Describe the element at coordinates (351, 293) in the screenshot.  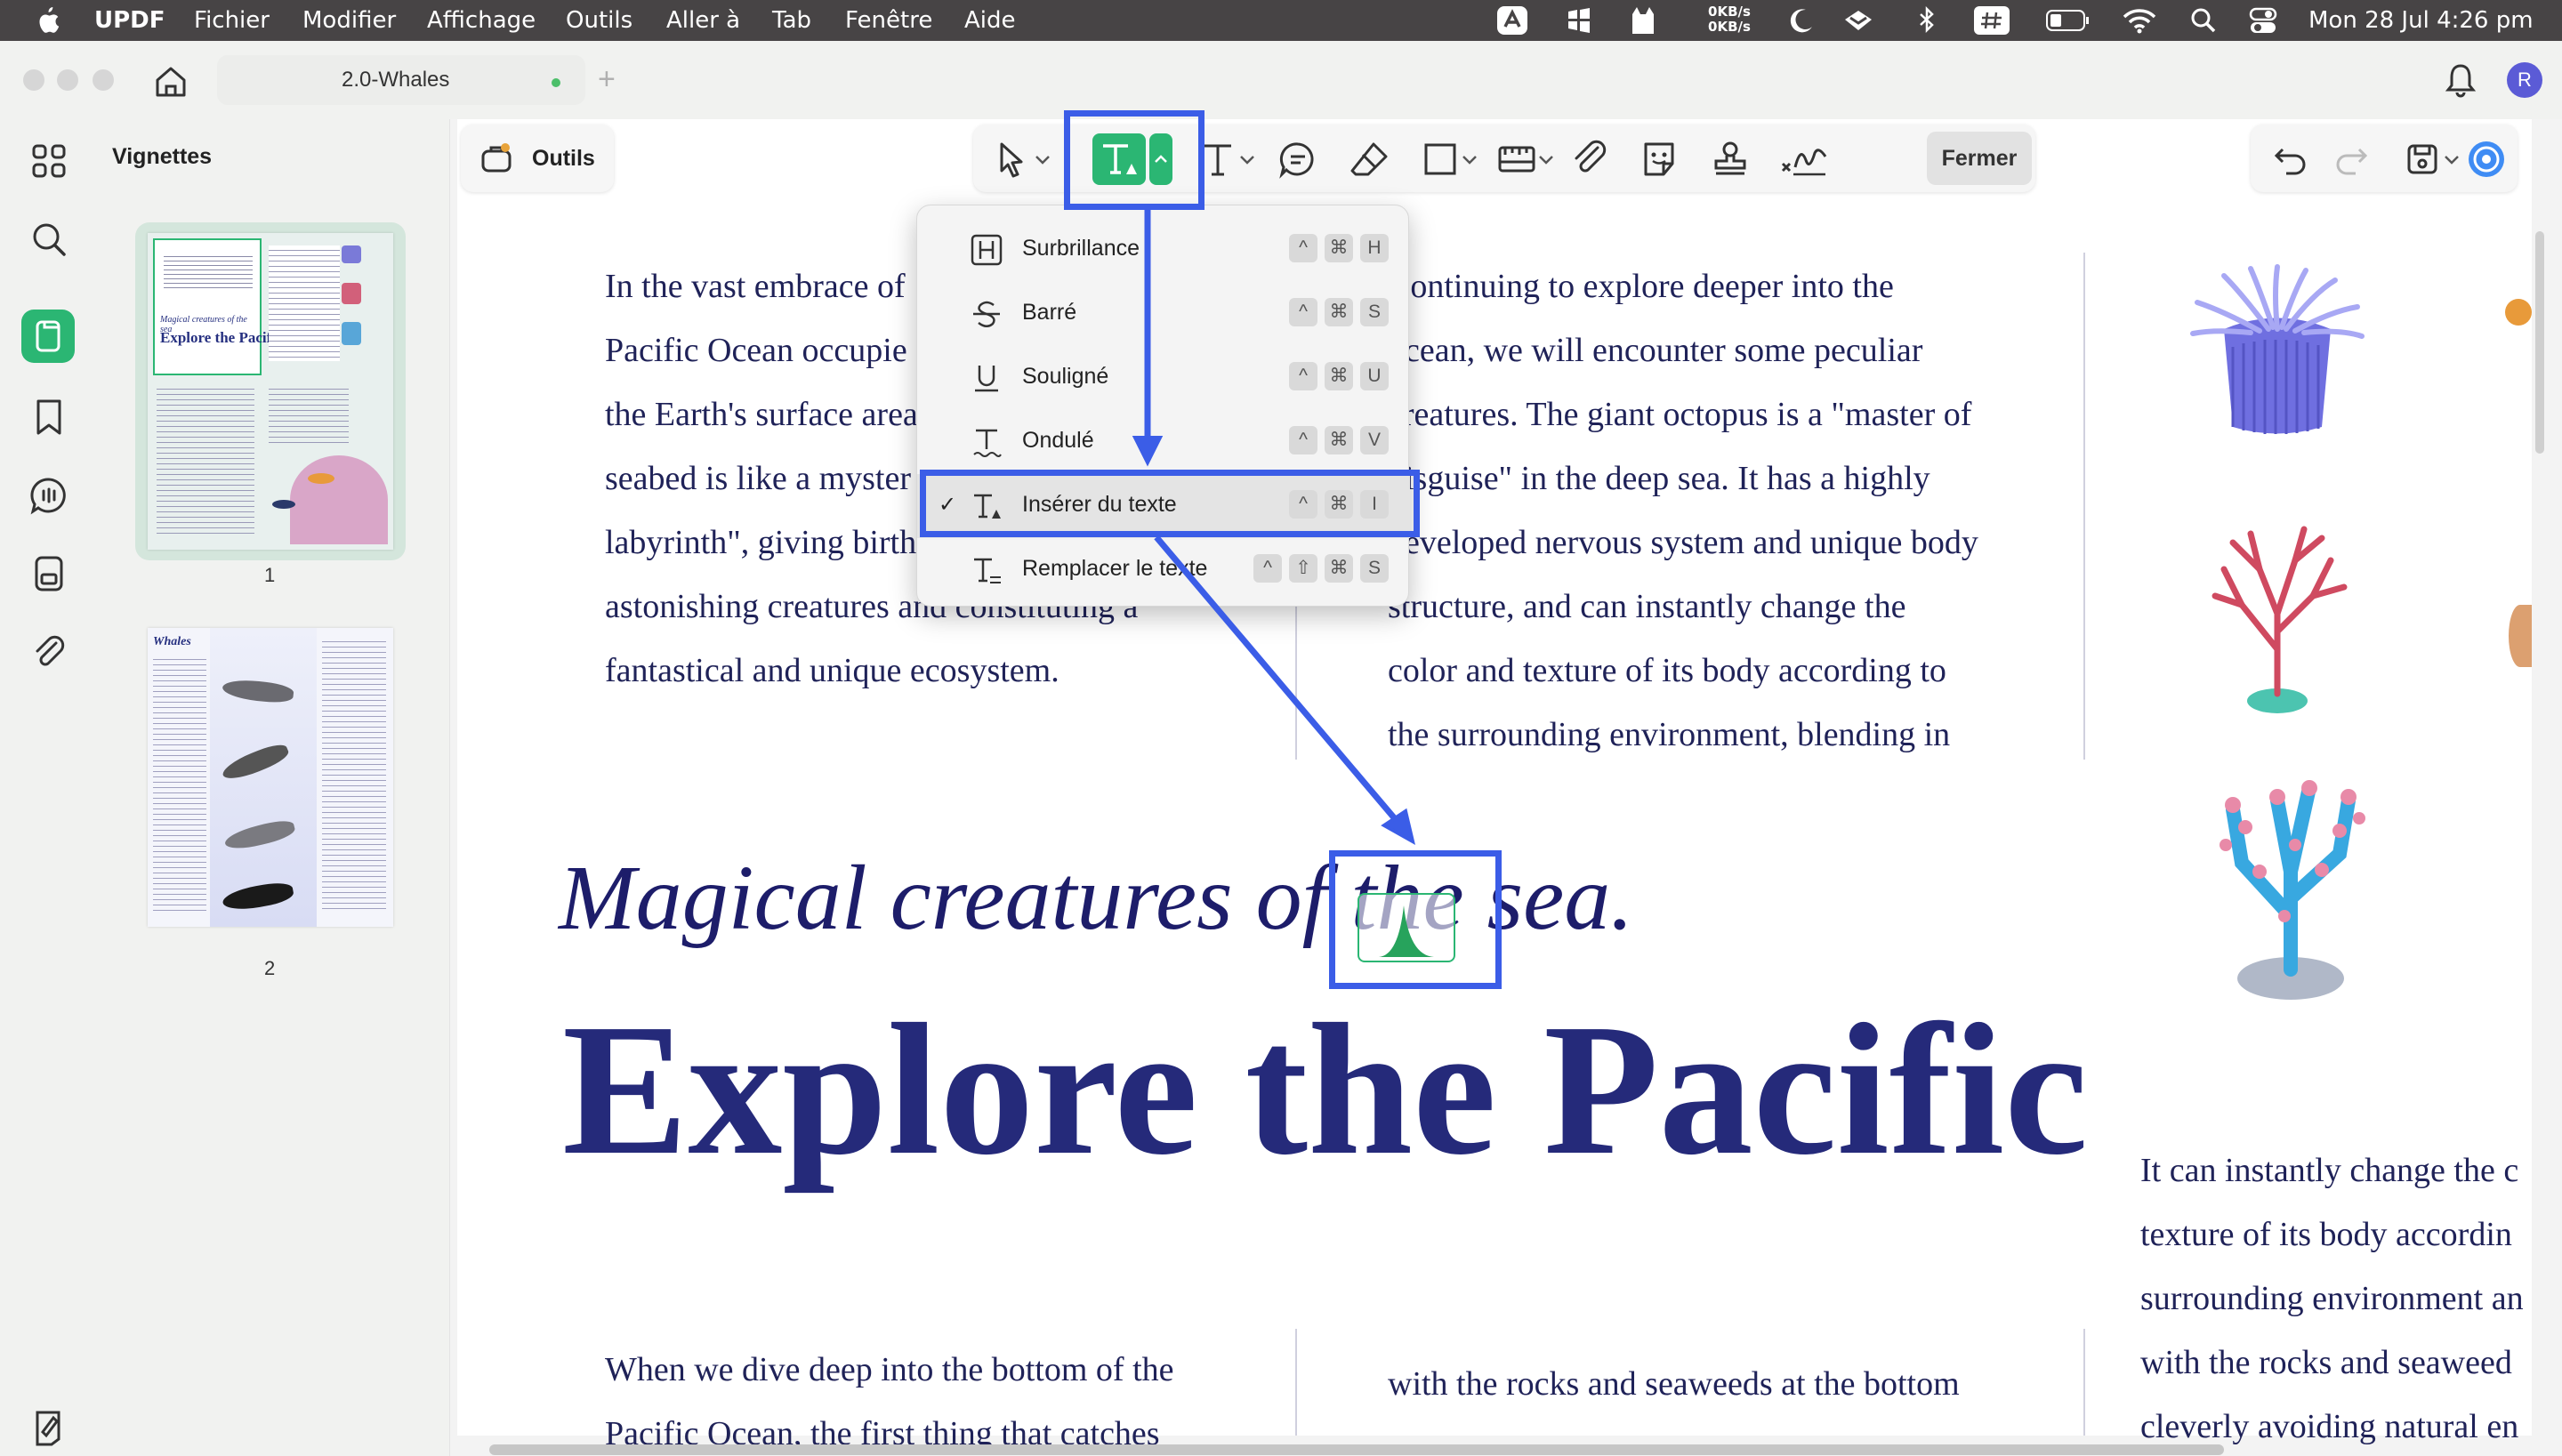
I see `thumb1-coral` at that location.